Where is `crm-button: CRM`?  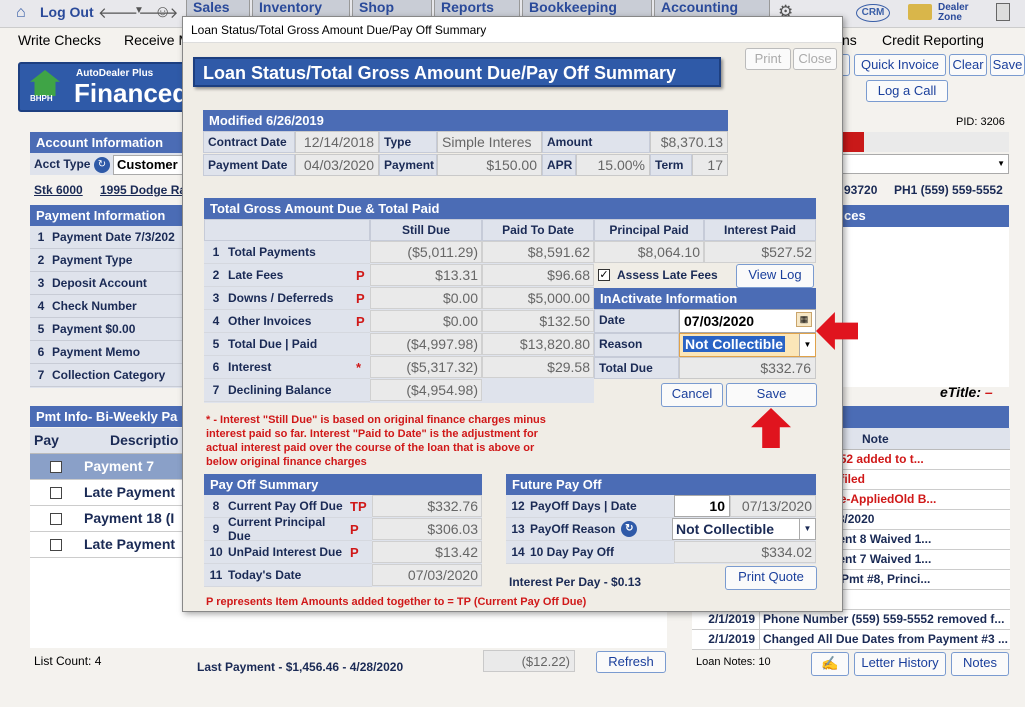 crm-button: CRM is located at coordinates (873, 13).